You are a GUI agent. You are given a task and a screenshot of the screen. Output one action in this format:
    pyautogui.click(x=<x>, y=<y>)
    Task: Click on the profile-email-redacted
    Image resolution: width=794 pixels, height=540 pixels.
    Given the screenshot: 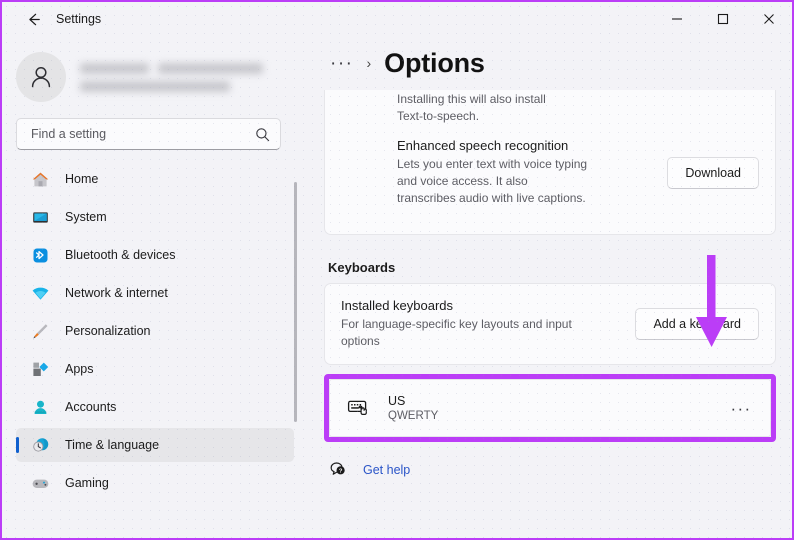 What is the action you would take?
    pyautogui.click(x=171, y=86)
    